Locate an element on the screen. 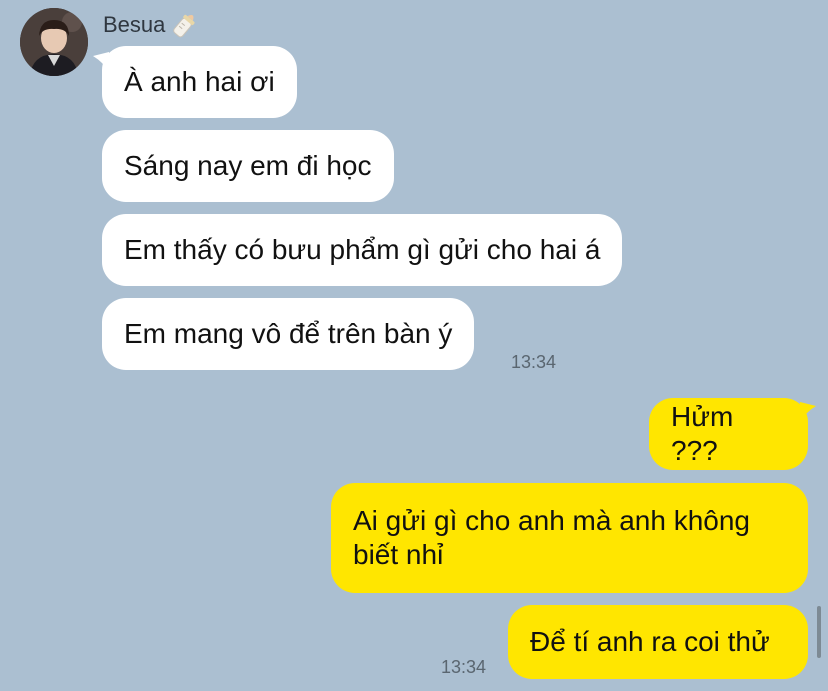  message-text: Em thấy có bưu phẩm gì gửi cho hai á is located at coordinates (362, 249).